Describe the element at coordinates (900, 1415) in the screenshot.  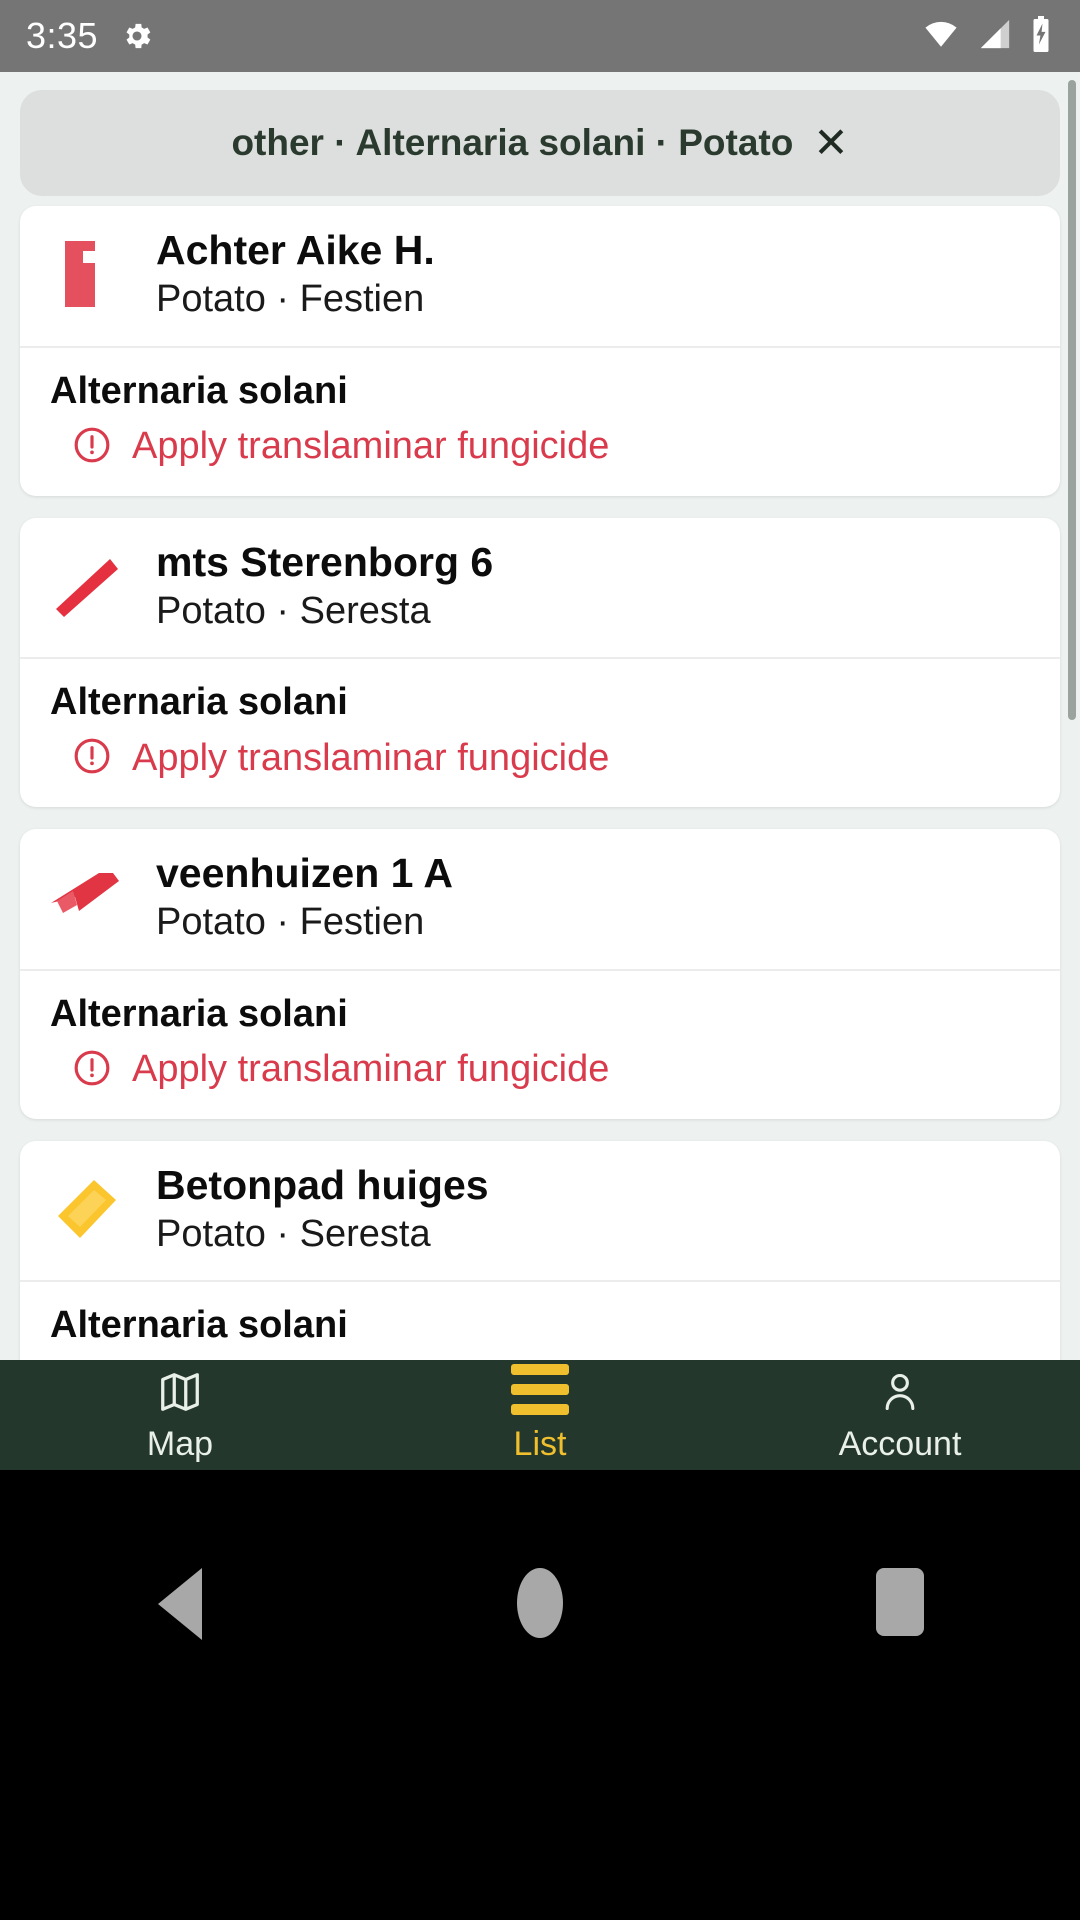
I see `nav-tab-account: Account` at that location.